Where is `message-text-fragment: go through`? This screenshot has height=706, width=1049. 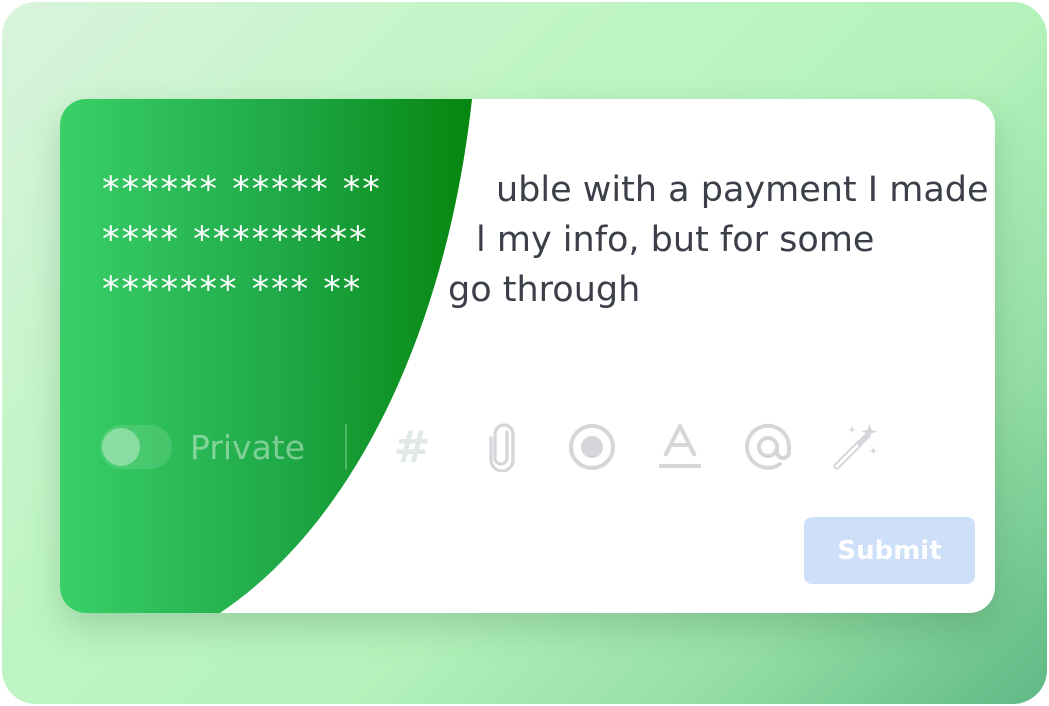 message-text-fragment: go through is located at coordinates (544, 290).